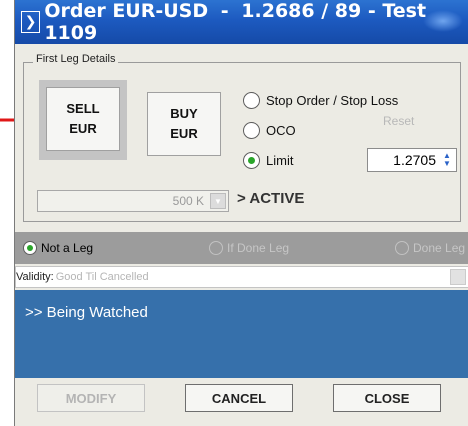  What do you see at coordinates (216, 248) in the screenshot?
I see `if-done-radio` at bounding box center [216, 248].